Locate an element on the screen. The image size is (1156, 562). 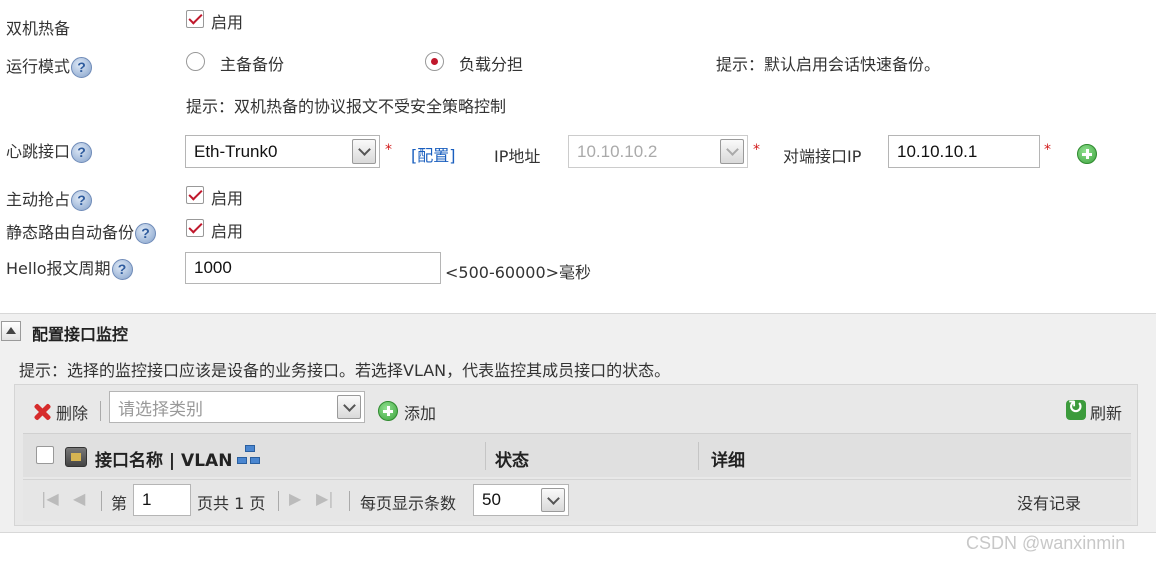
prev-page-icon: ◀ is located at coordinates (79, 498).